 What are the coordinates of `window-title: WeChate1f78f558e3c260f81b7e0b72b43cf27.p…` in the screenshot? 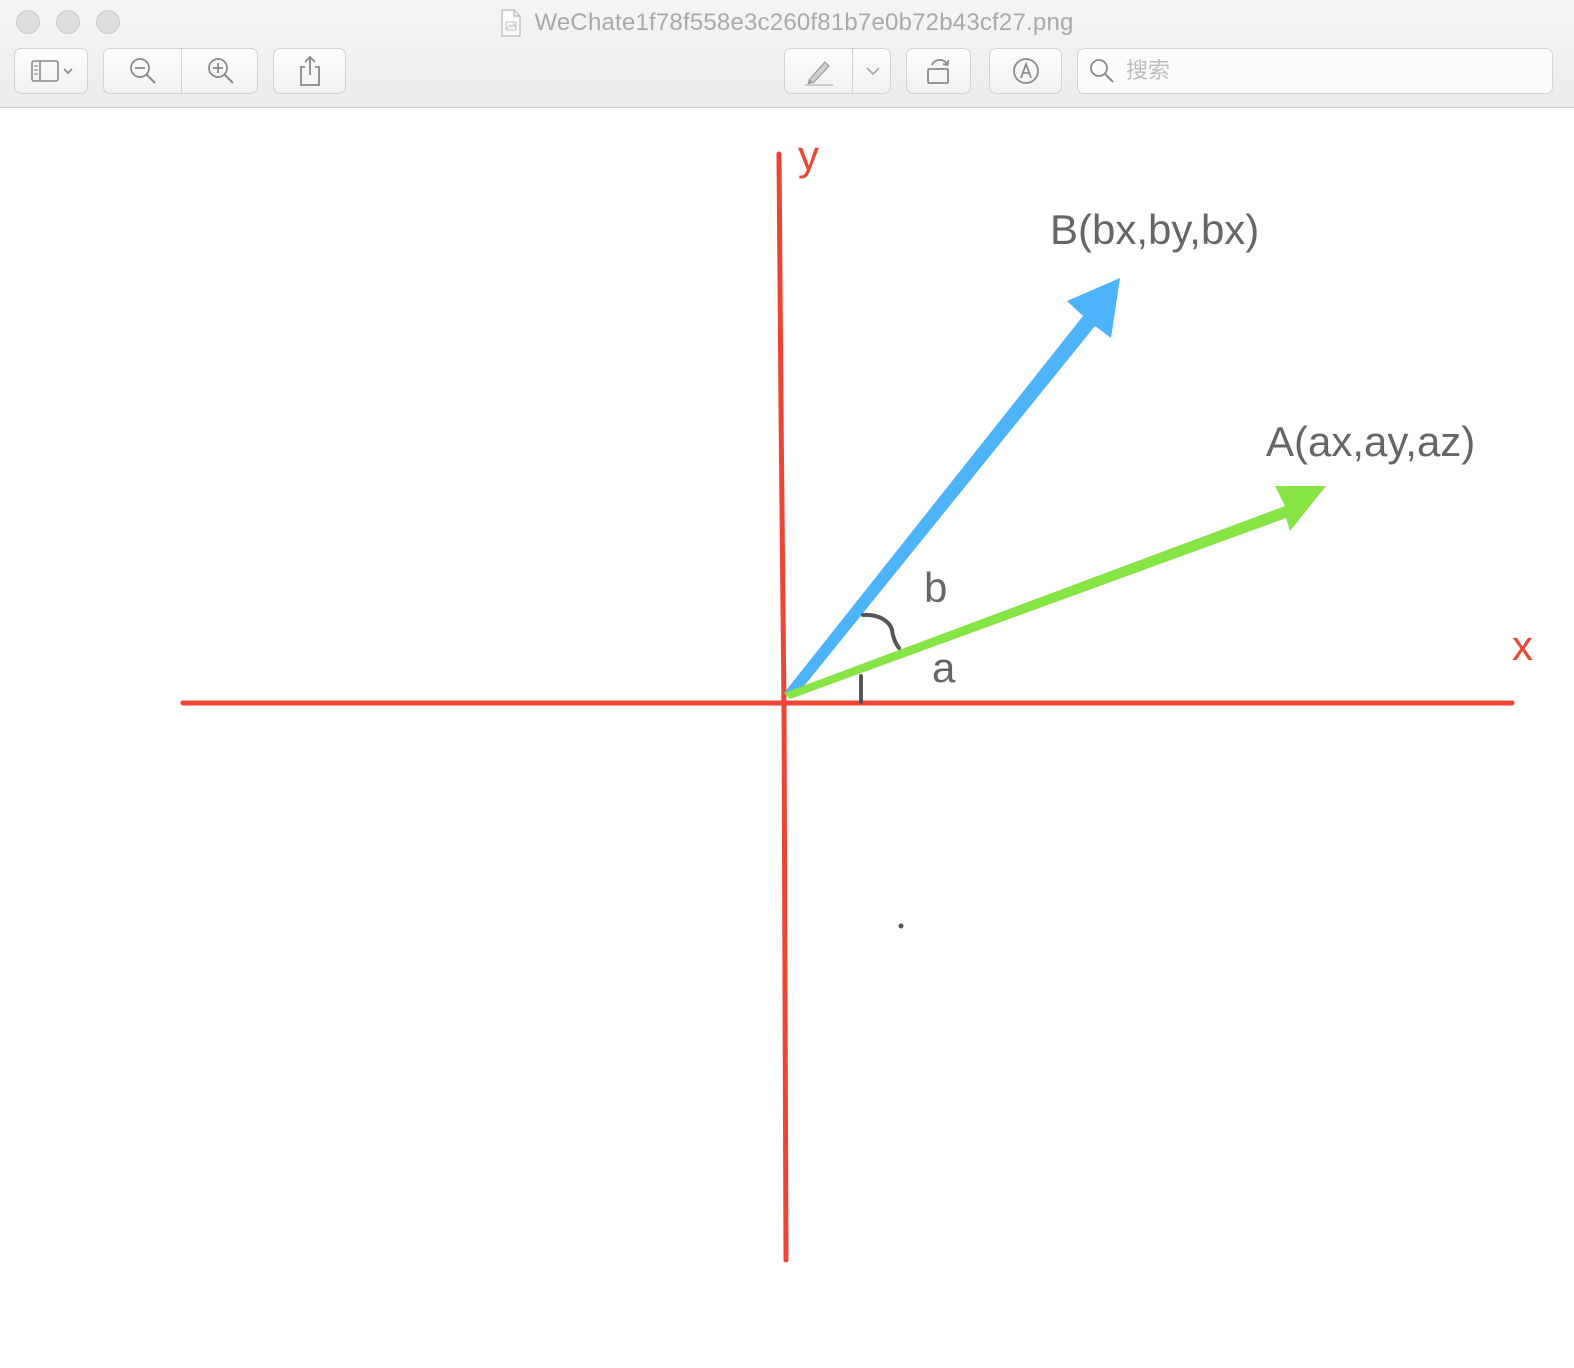 It's located at (804, 22).